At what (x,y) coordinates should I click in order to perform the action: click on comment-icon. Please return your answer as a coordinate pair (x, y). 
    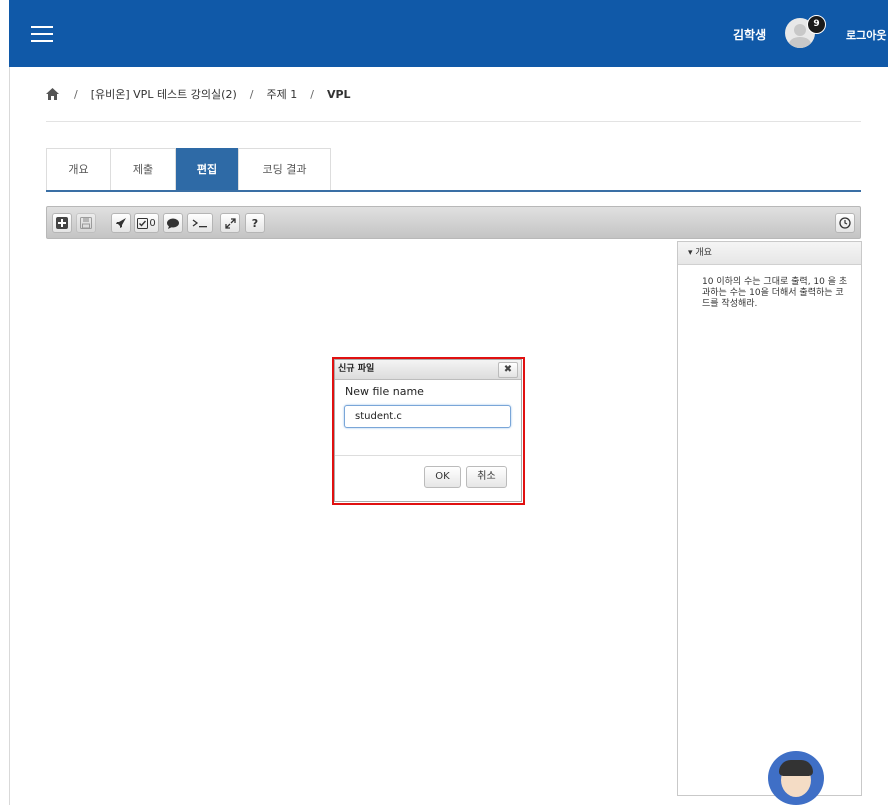
    Looking at the image, I should click on (173, 223).